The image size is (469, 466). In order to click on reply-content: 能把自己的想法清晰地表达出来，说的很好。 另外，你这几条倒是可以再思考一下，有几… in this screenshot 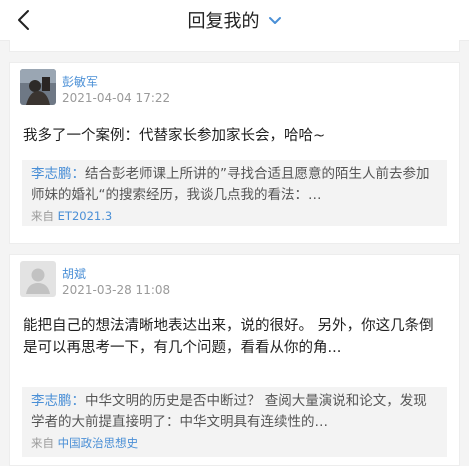, I will do `click(228, 337)`.